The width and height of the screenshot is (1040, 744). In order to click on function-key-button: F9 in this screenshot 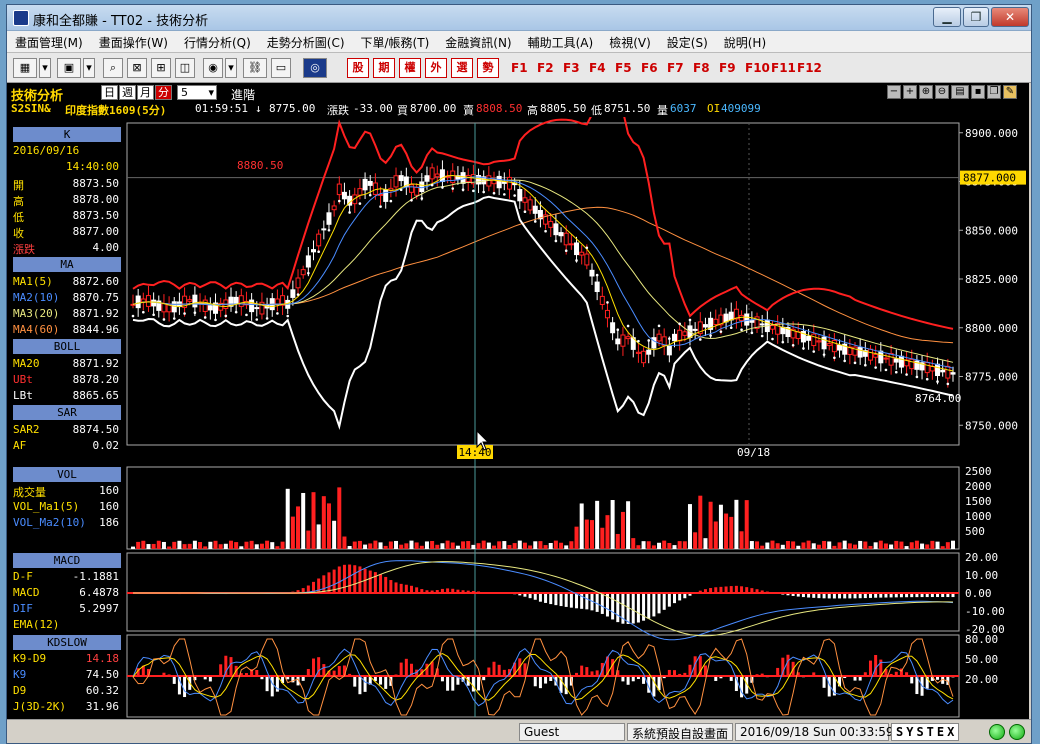, I will do `click(727, 68)`.